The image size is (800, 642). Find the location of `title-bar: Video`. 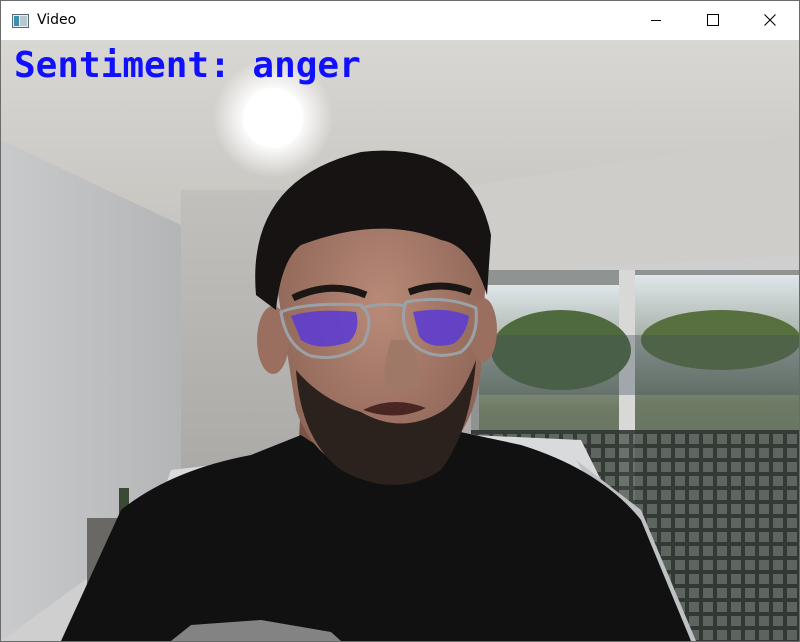

title-bar: Video is located at coordinates (400, 20).